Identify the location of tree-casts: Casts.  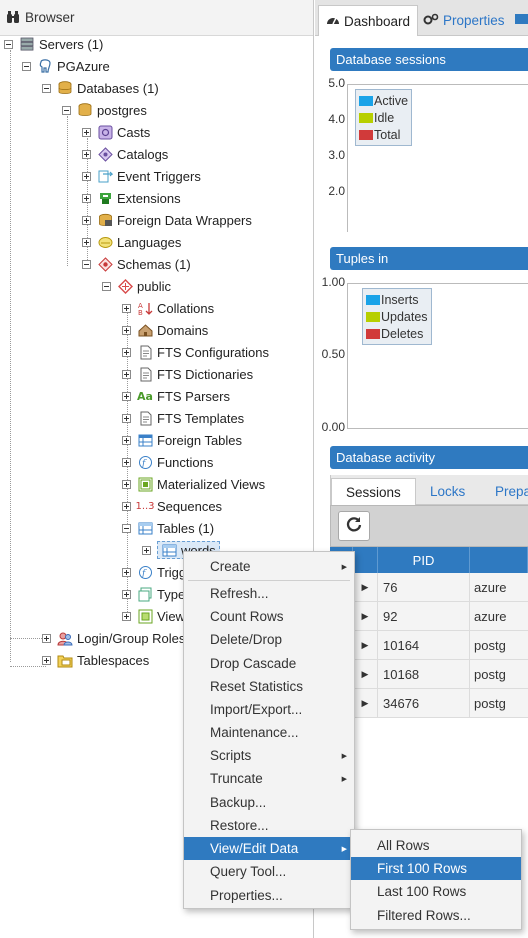
(116, 132).